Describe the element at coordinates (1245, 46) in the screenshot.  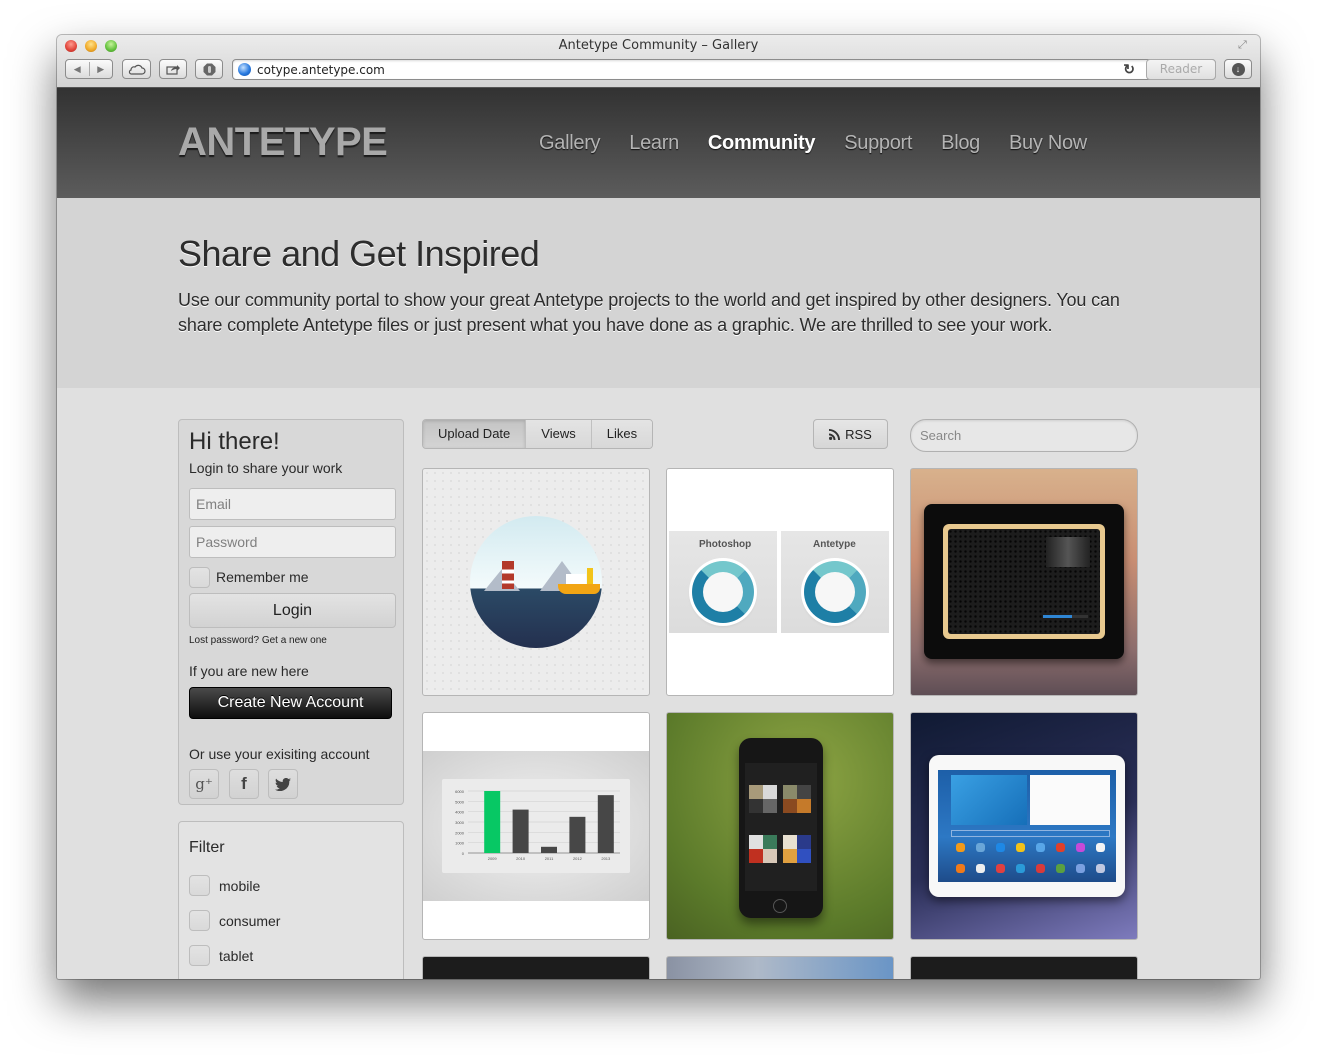
I see `fullscreen-icon: ⤢` at that location.